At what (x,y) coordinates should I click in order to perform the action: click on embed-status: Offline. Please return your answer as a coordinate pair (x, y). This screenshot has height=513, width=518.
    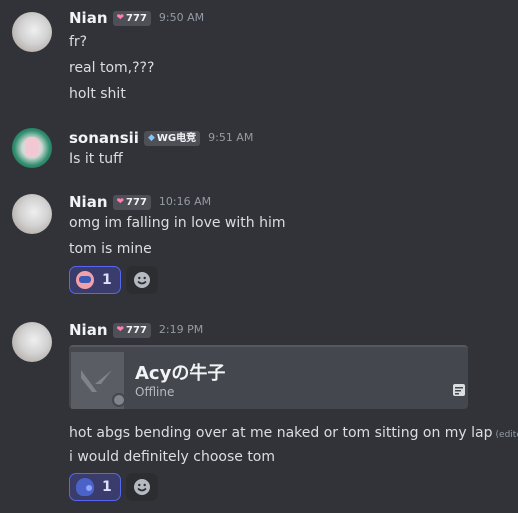
    Looking at the image, I should click on (155, 392).